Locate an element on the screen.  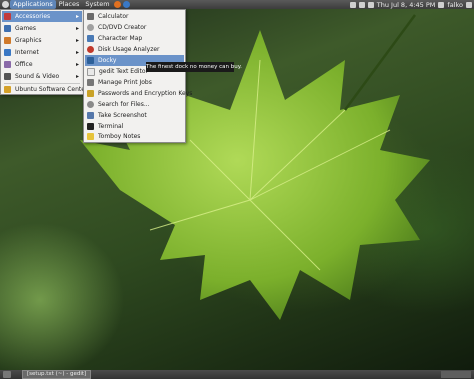
menu-item-disk-usage-analyzer: Disk Usage Analyzer is located at coordinates (134, 49).